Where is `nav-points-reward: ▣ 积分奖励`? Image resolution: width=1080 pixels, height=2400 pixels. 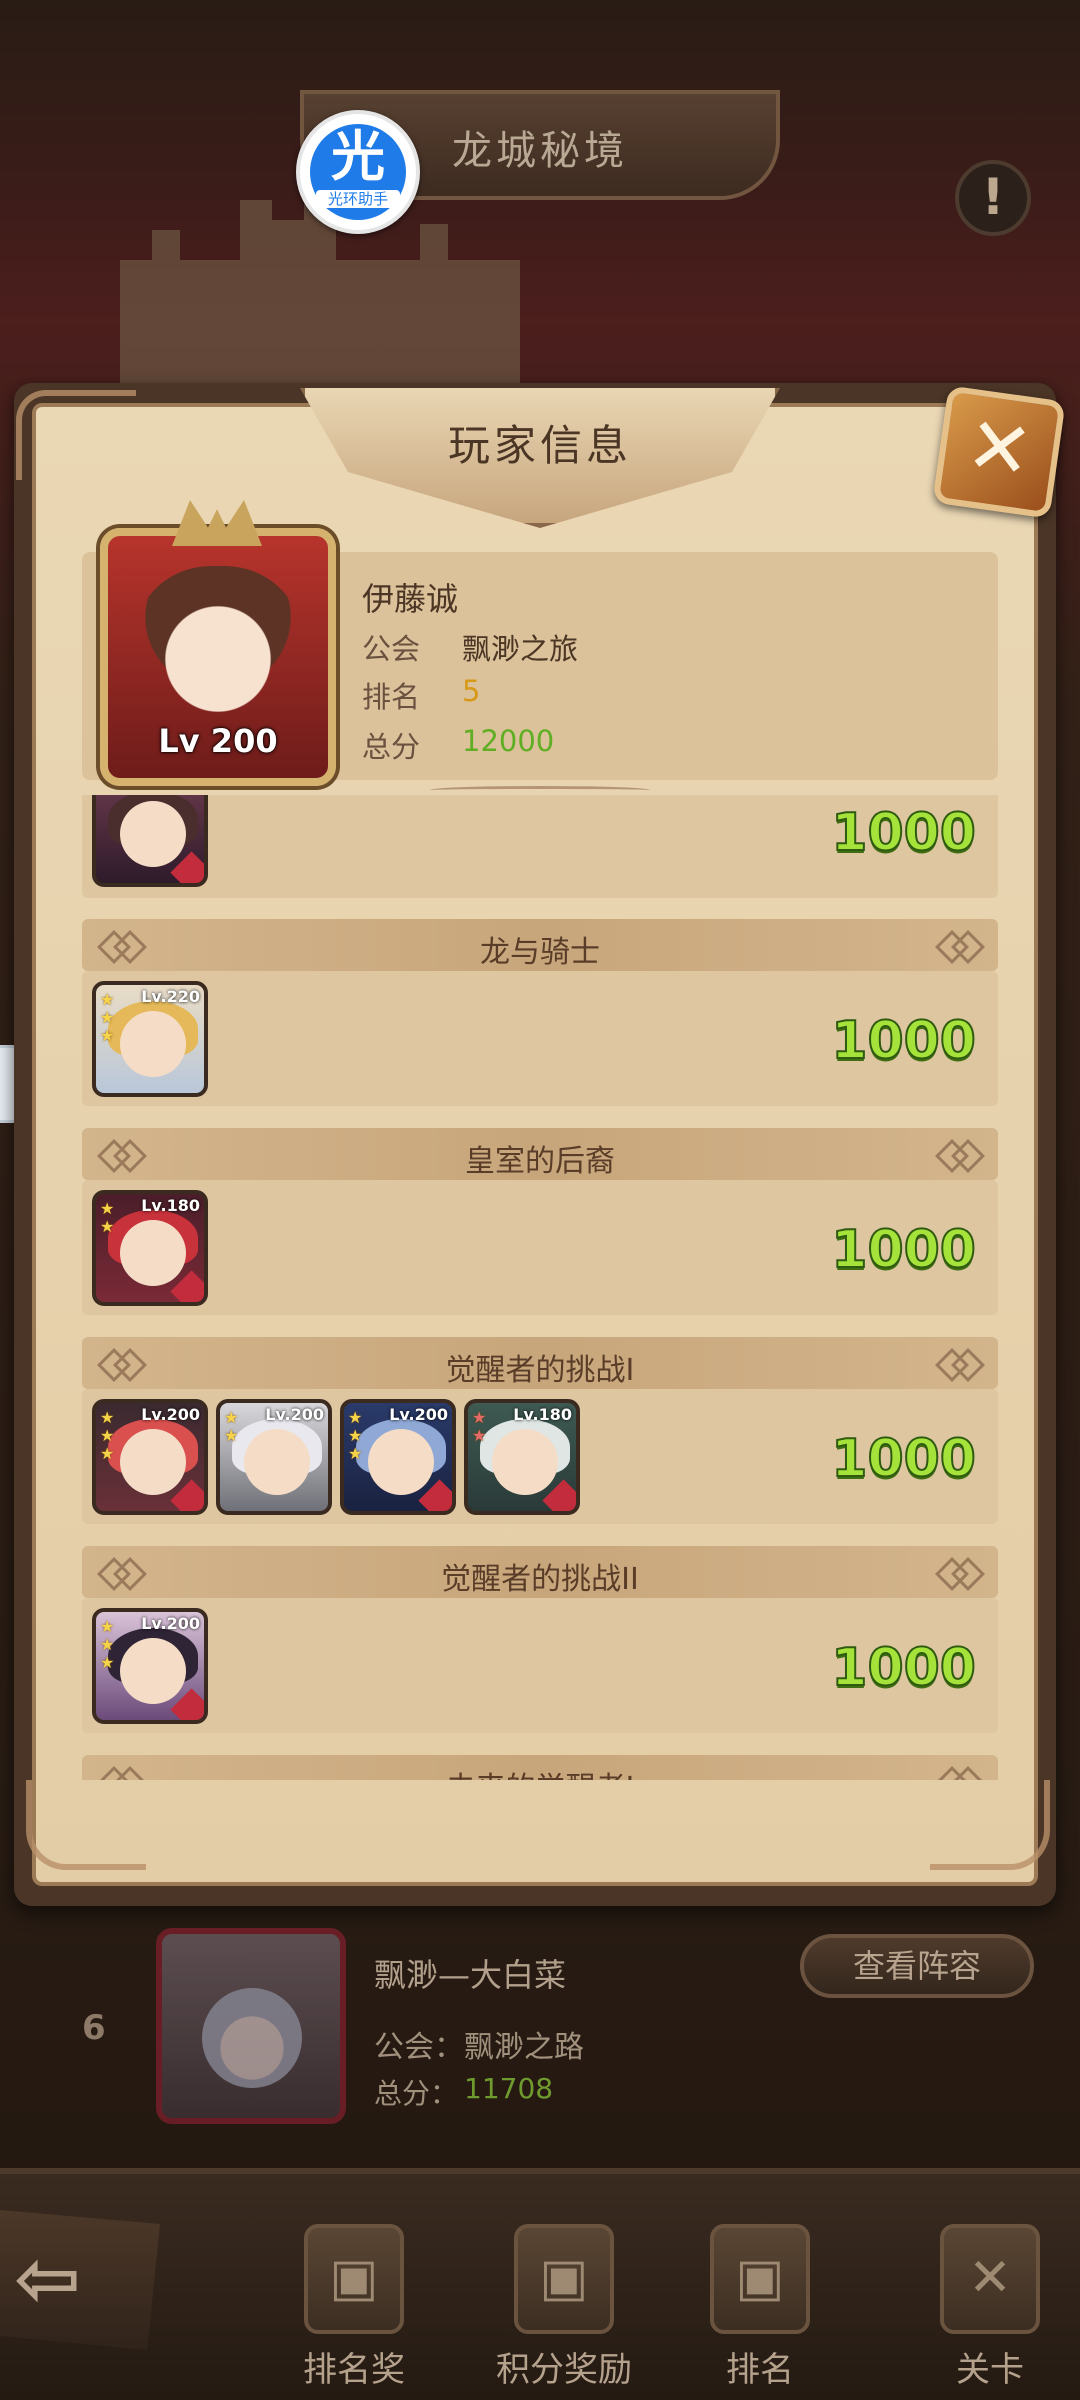
nav-points-reward: ▣ 积分奖励 is located at coordinates (564, 2300).